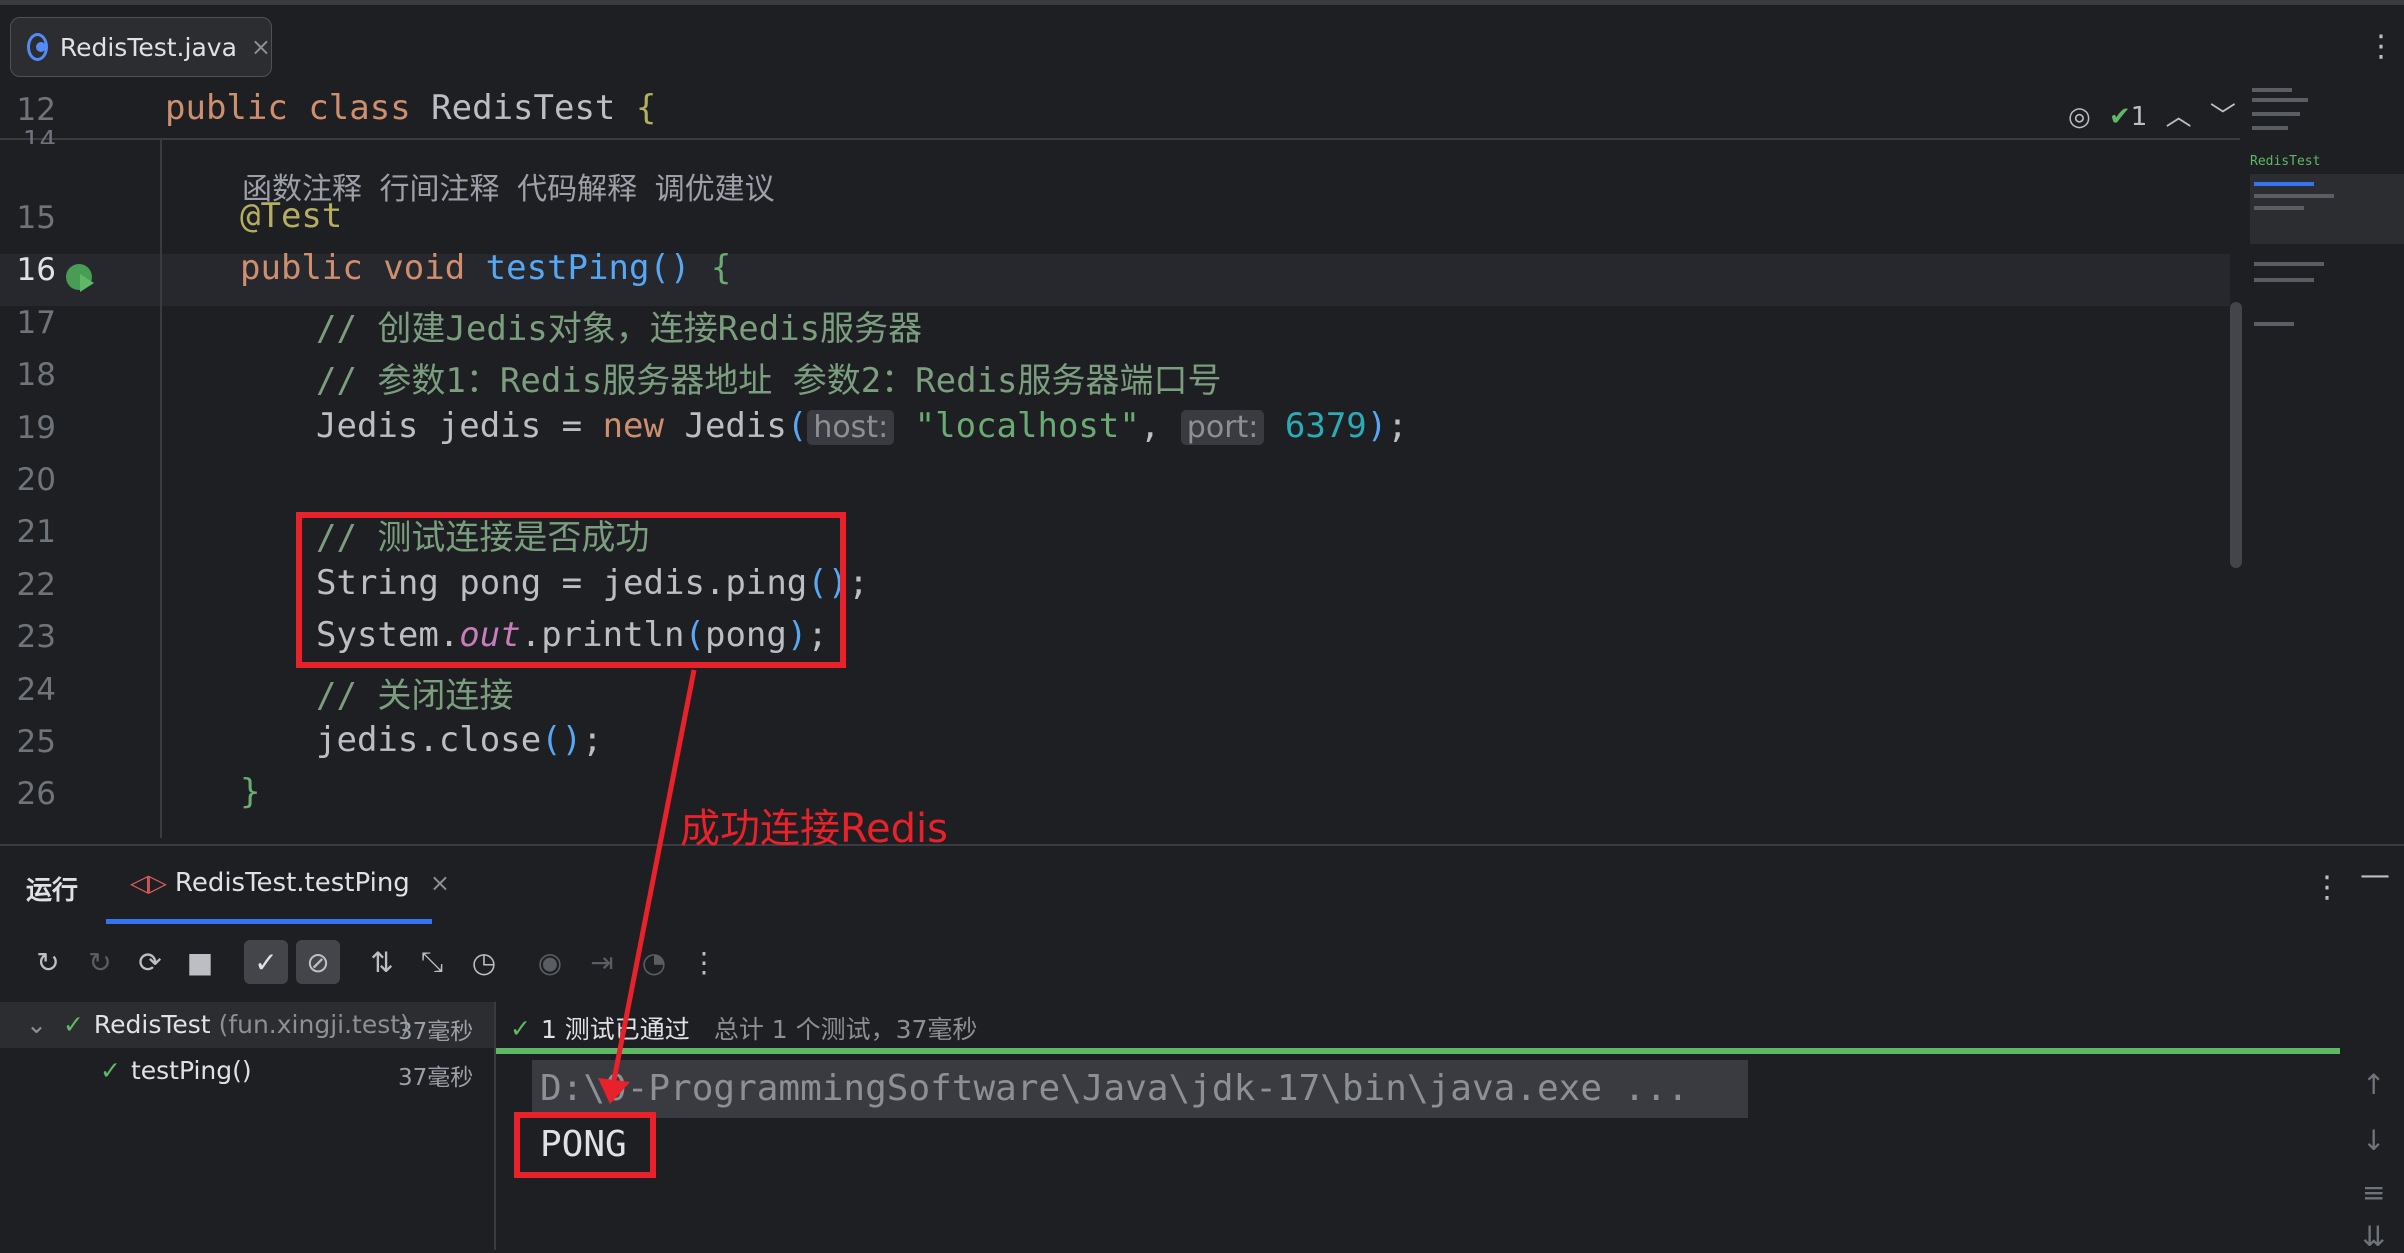 The width and height of the screenshot is (2404, 1253). What do you see at coordinates (382, 962) in the screenshot?
I see `sort-icon: ⇅` at bounding box center [382, 962].